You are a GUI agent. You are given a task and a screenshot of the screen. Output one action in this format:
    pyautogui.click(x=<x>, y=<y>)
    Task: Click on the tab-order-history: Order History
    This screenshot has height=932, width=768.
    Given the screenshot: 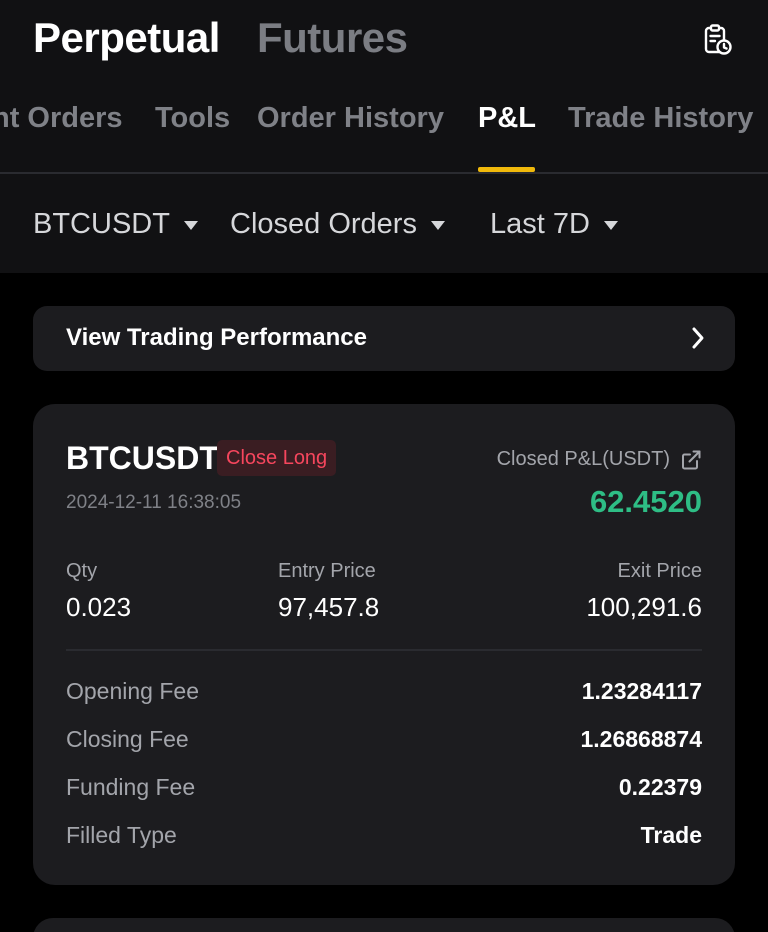 What is the action you would take?
    pyautogui.click(x=350, y=118)
    